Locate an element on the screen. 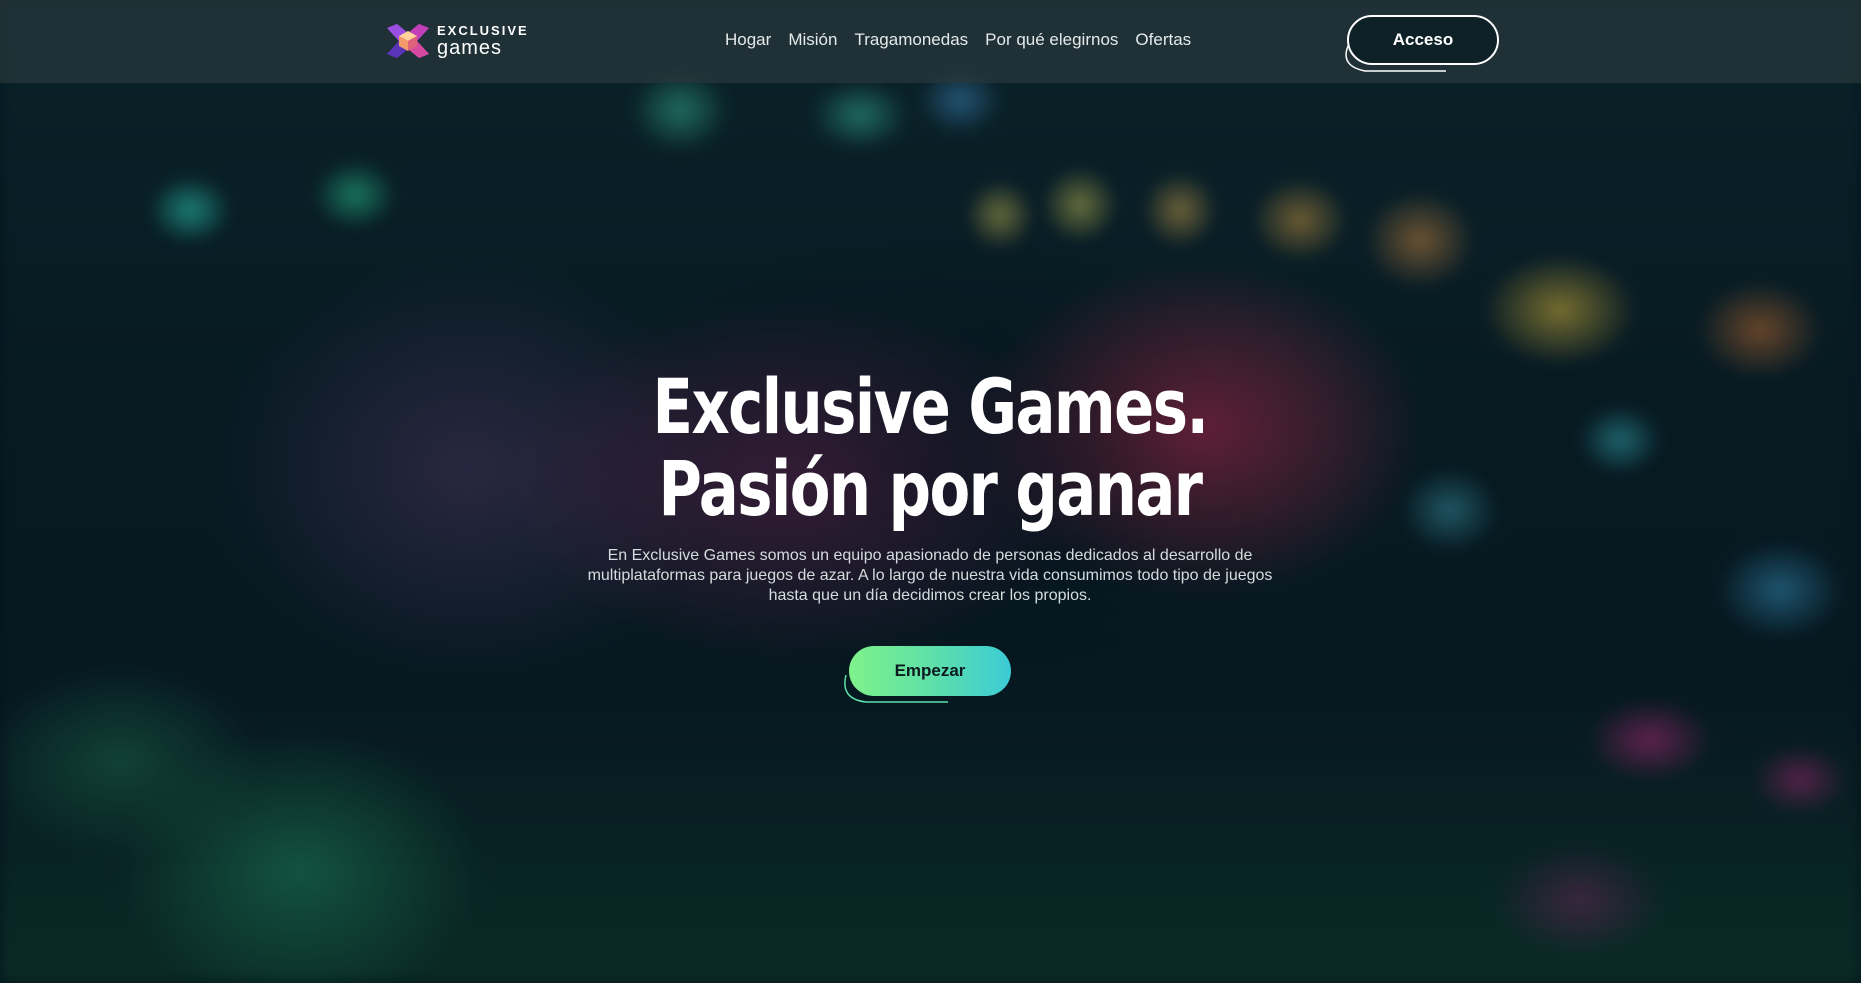  nav-item-ofertas: Ofertas is located at coordinates (1163, 40).